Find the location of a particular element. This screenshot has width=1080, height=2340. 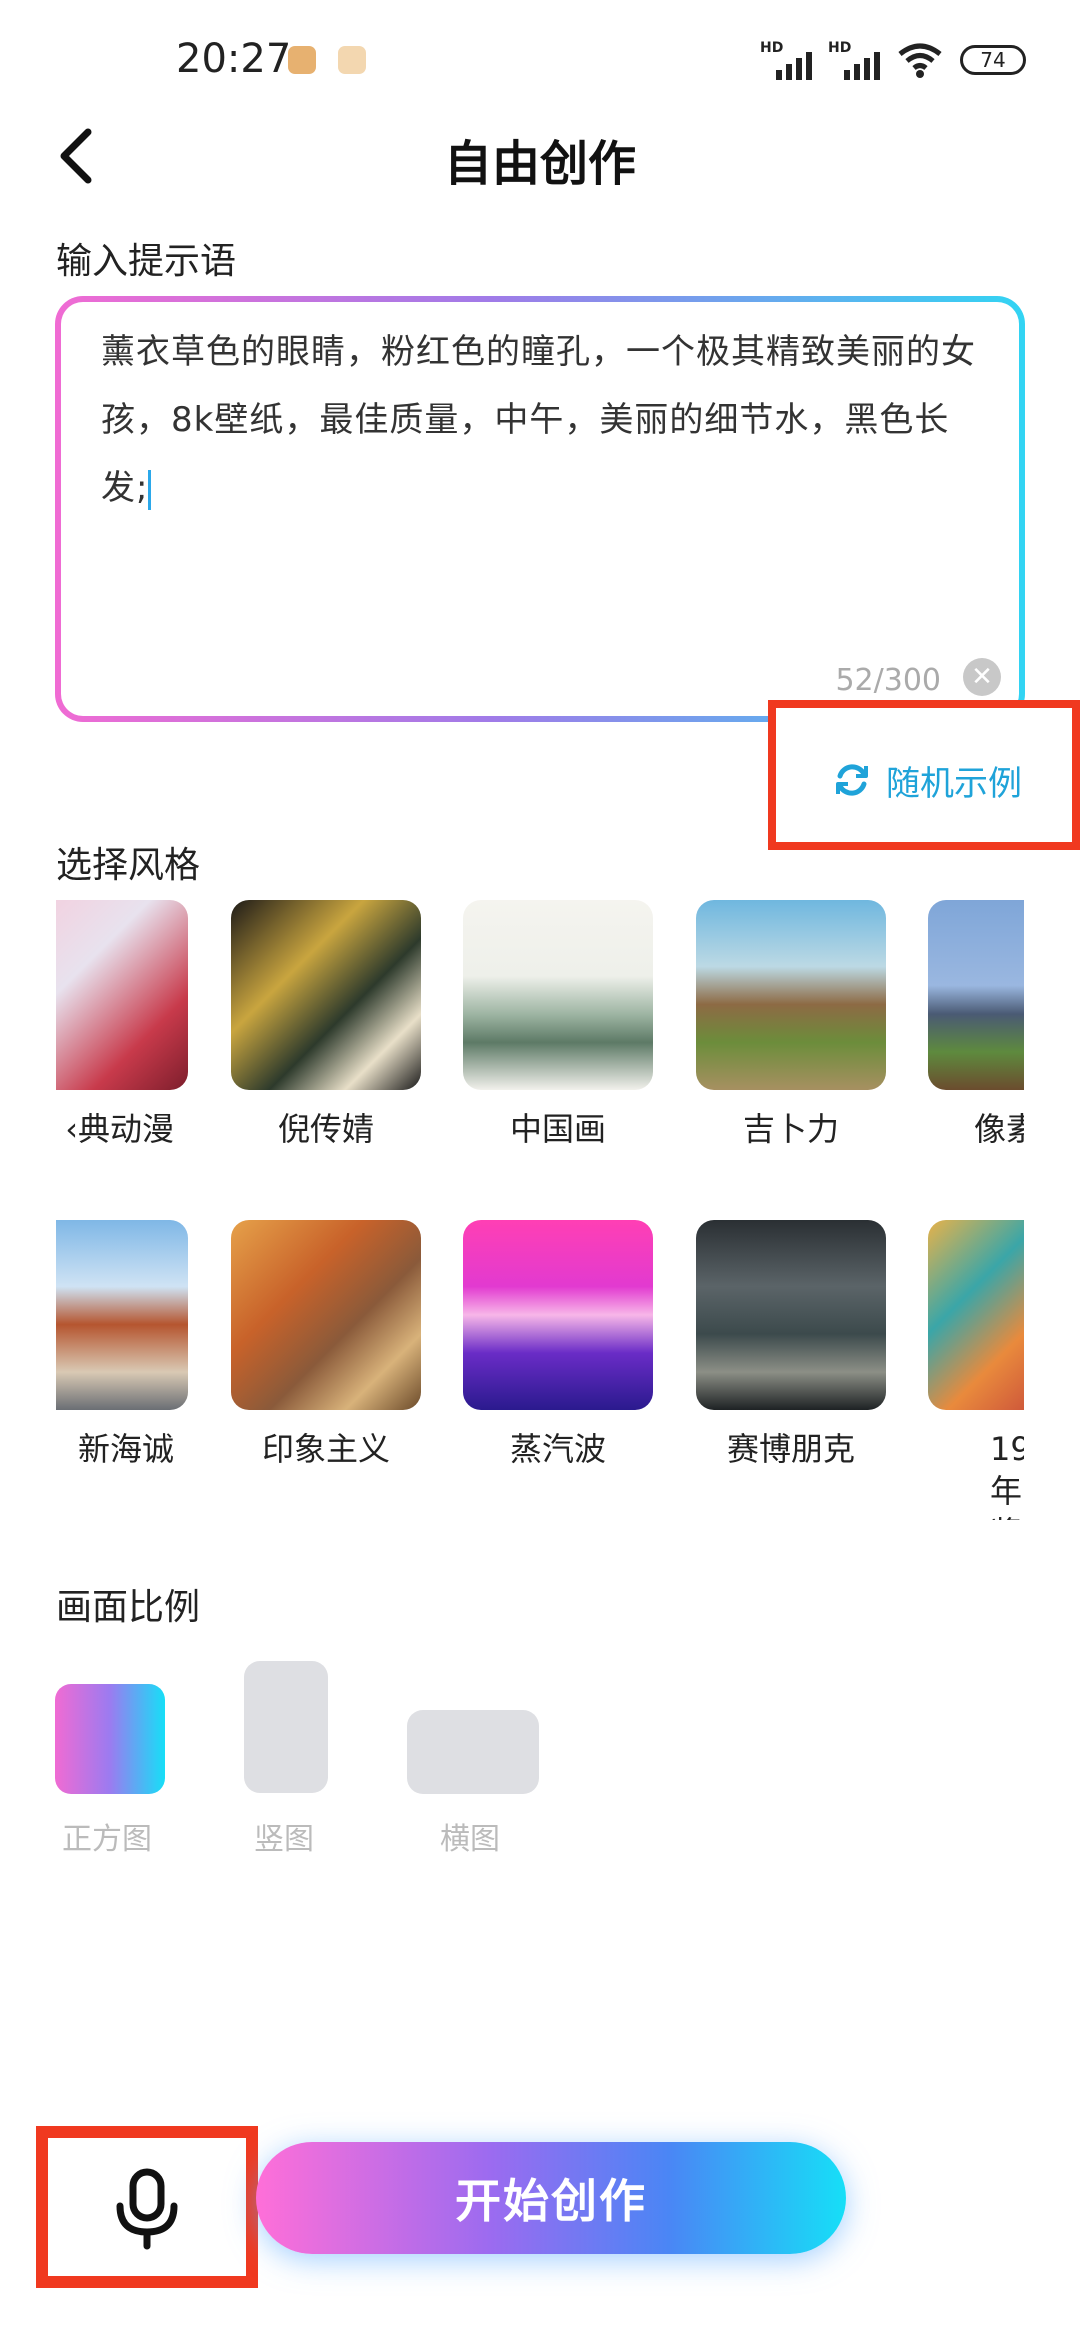

style-name: 吉卜力 is located at coordinates (790, 1129).